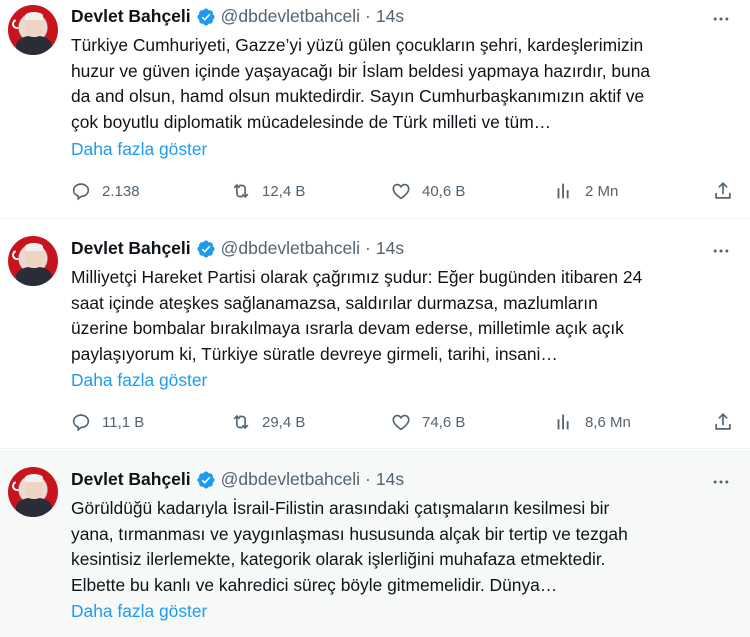  Describe the element at coordinates (284, 191) in the screenshot. I see `repost-count: 12,4 B` at that location.